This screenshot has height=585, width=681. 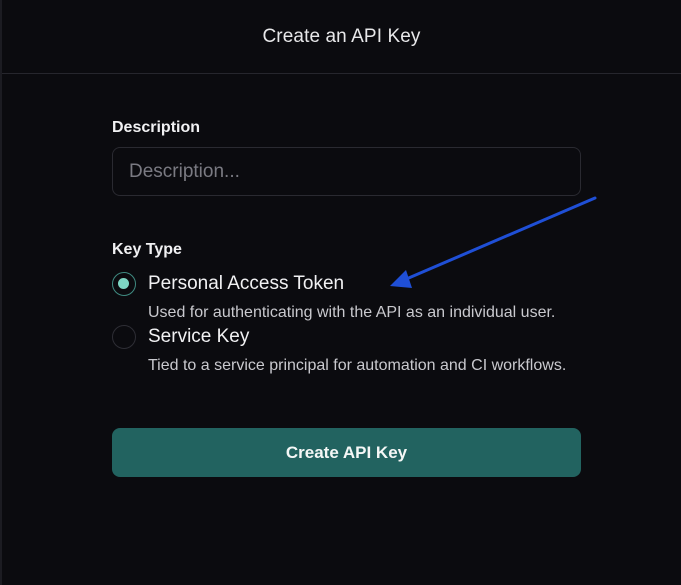 I want to click on personal-access-token-radio, so click(x=124, y=284).